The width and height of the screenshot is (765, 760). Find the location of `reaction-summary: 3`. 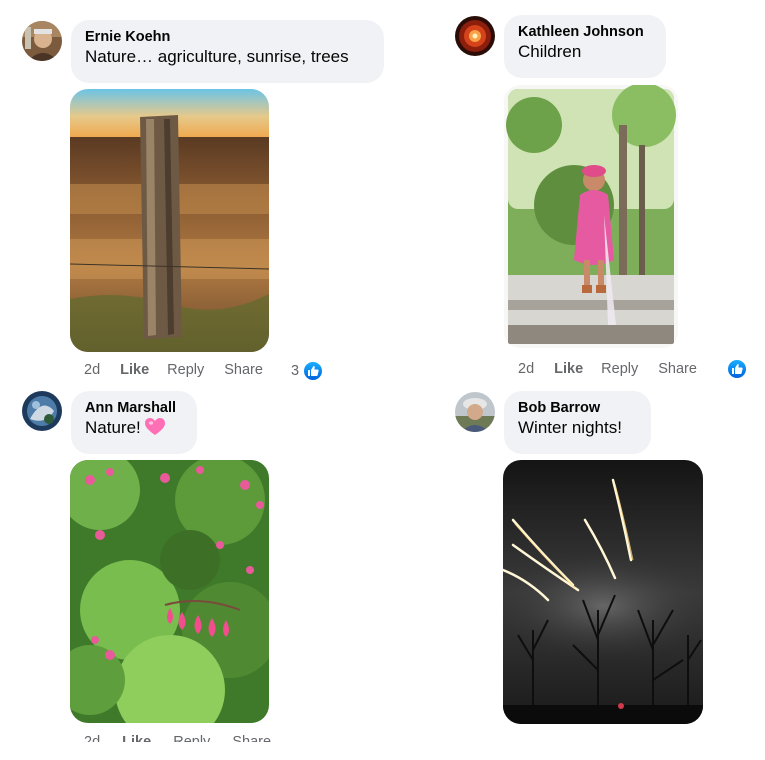

reaction-summary: 3 is located at coordinates (308, 371).